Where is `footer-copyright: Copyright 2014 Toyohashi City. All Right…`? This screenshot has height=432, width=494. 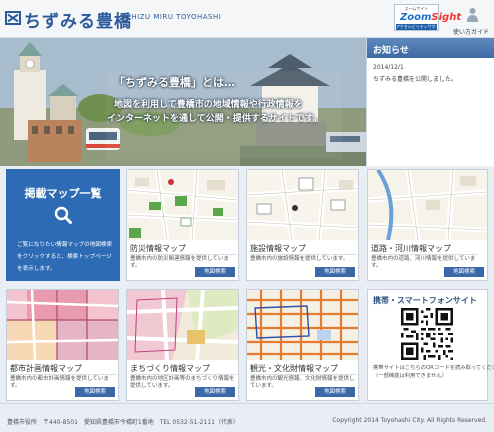
footer-copyright: Copyright 2014 Toyohashi City. All Right… is located at coordinates (409, 420).